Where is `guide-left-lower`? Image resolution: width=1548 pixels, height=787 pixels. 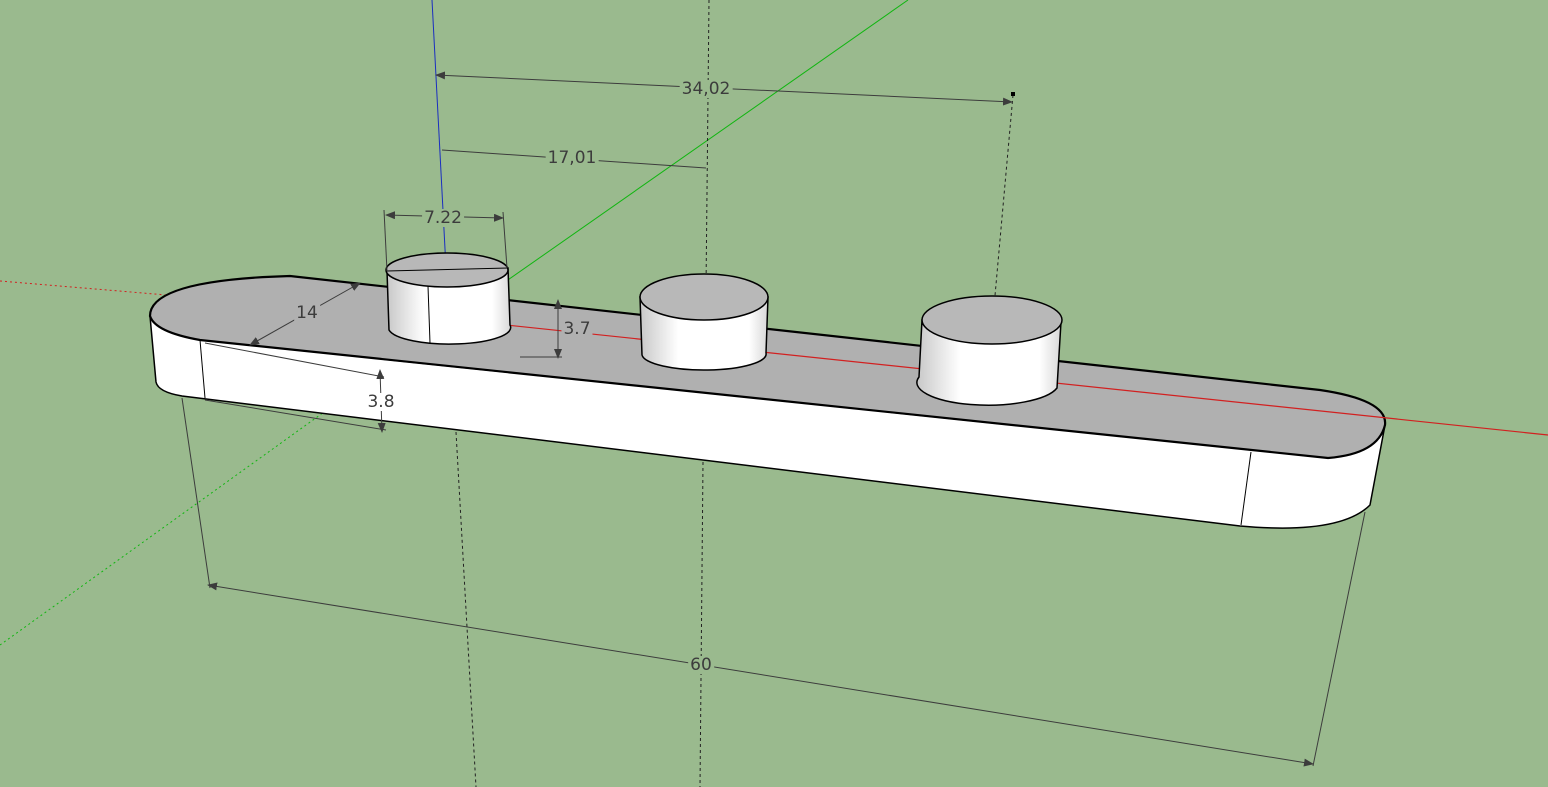 guide-left-lower is located at coordinates (466, 609).